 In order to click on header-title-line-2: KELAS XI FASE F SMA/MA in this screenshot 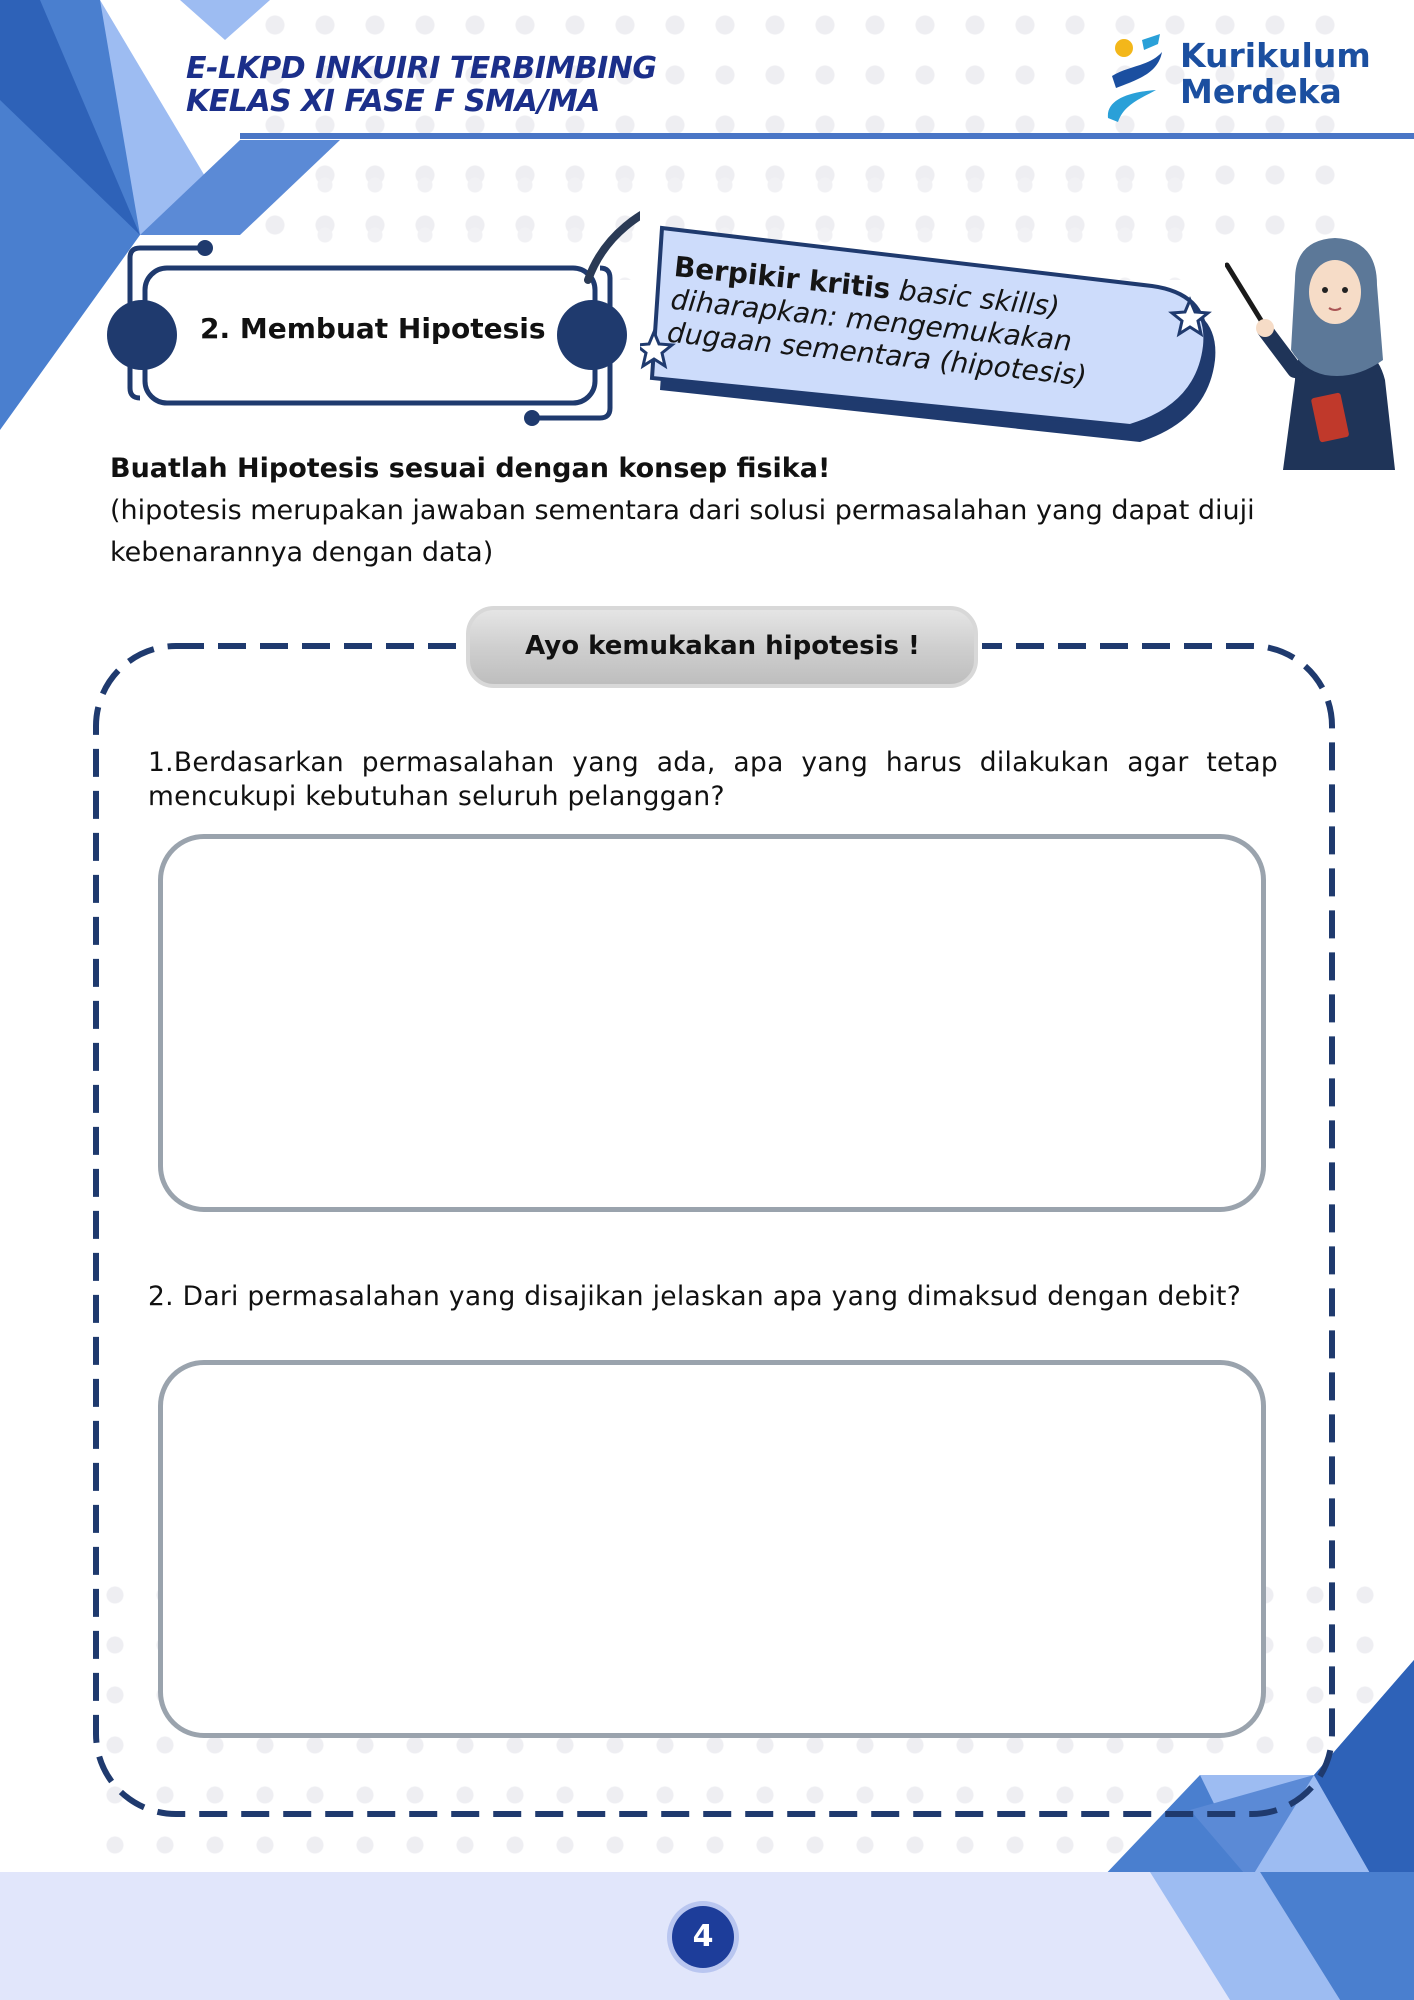, I will do `click(393, 101)`.